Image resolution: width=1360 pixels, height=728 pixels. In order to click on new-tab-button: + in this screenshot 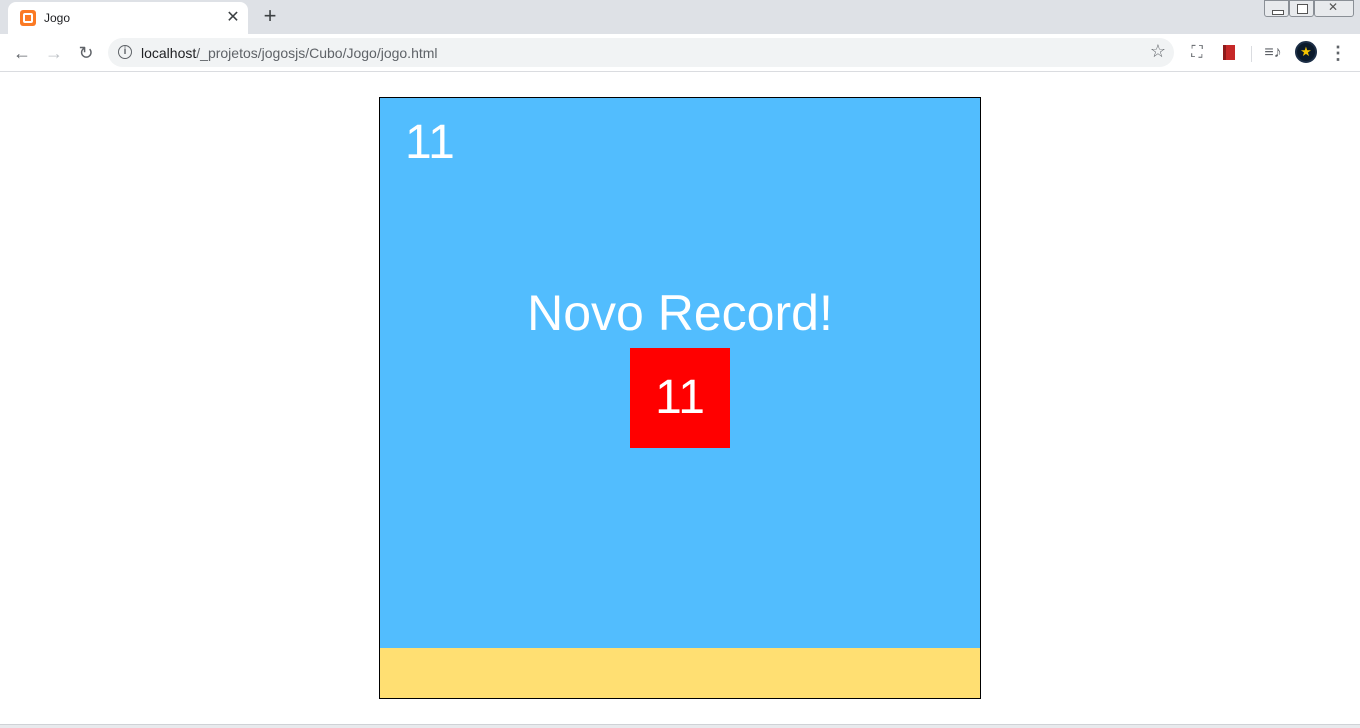, I will do `click(270, 17)`.